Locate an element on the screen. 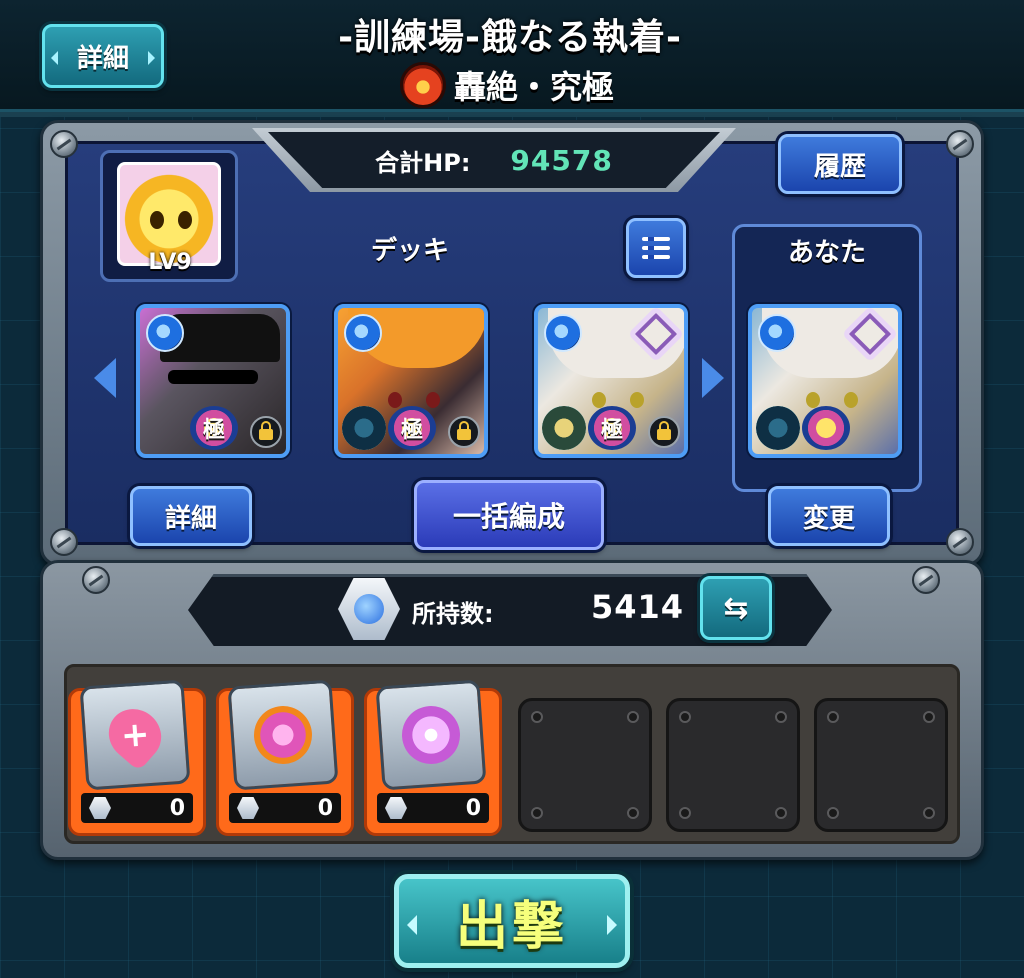 The width and height of the screenshot is (1024, 978). pink-orb-icon is located at coordinates (283, 735).